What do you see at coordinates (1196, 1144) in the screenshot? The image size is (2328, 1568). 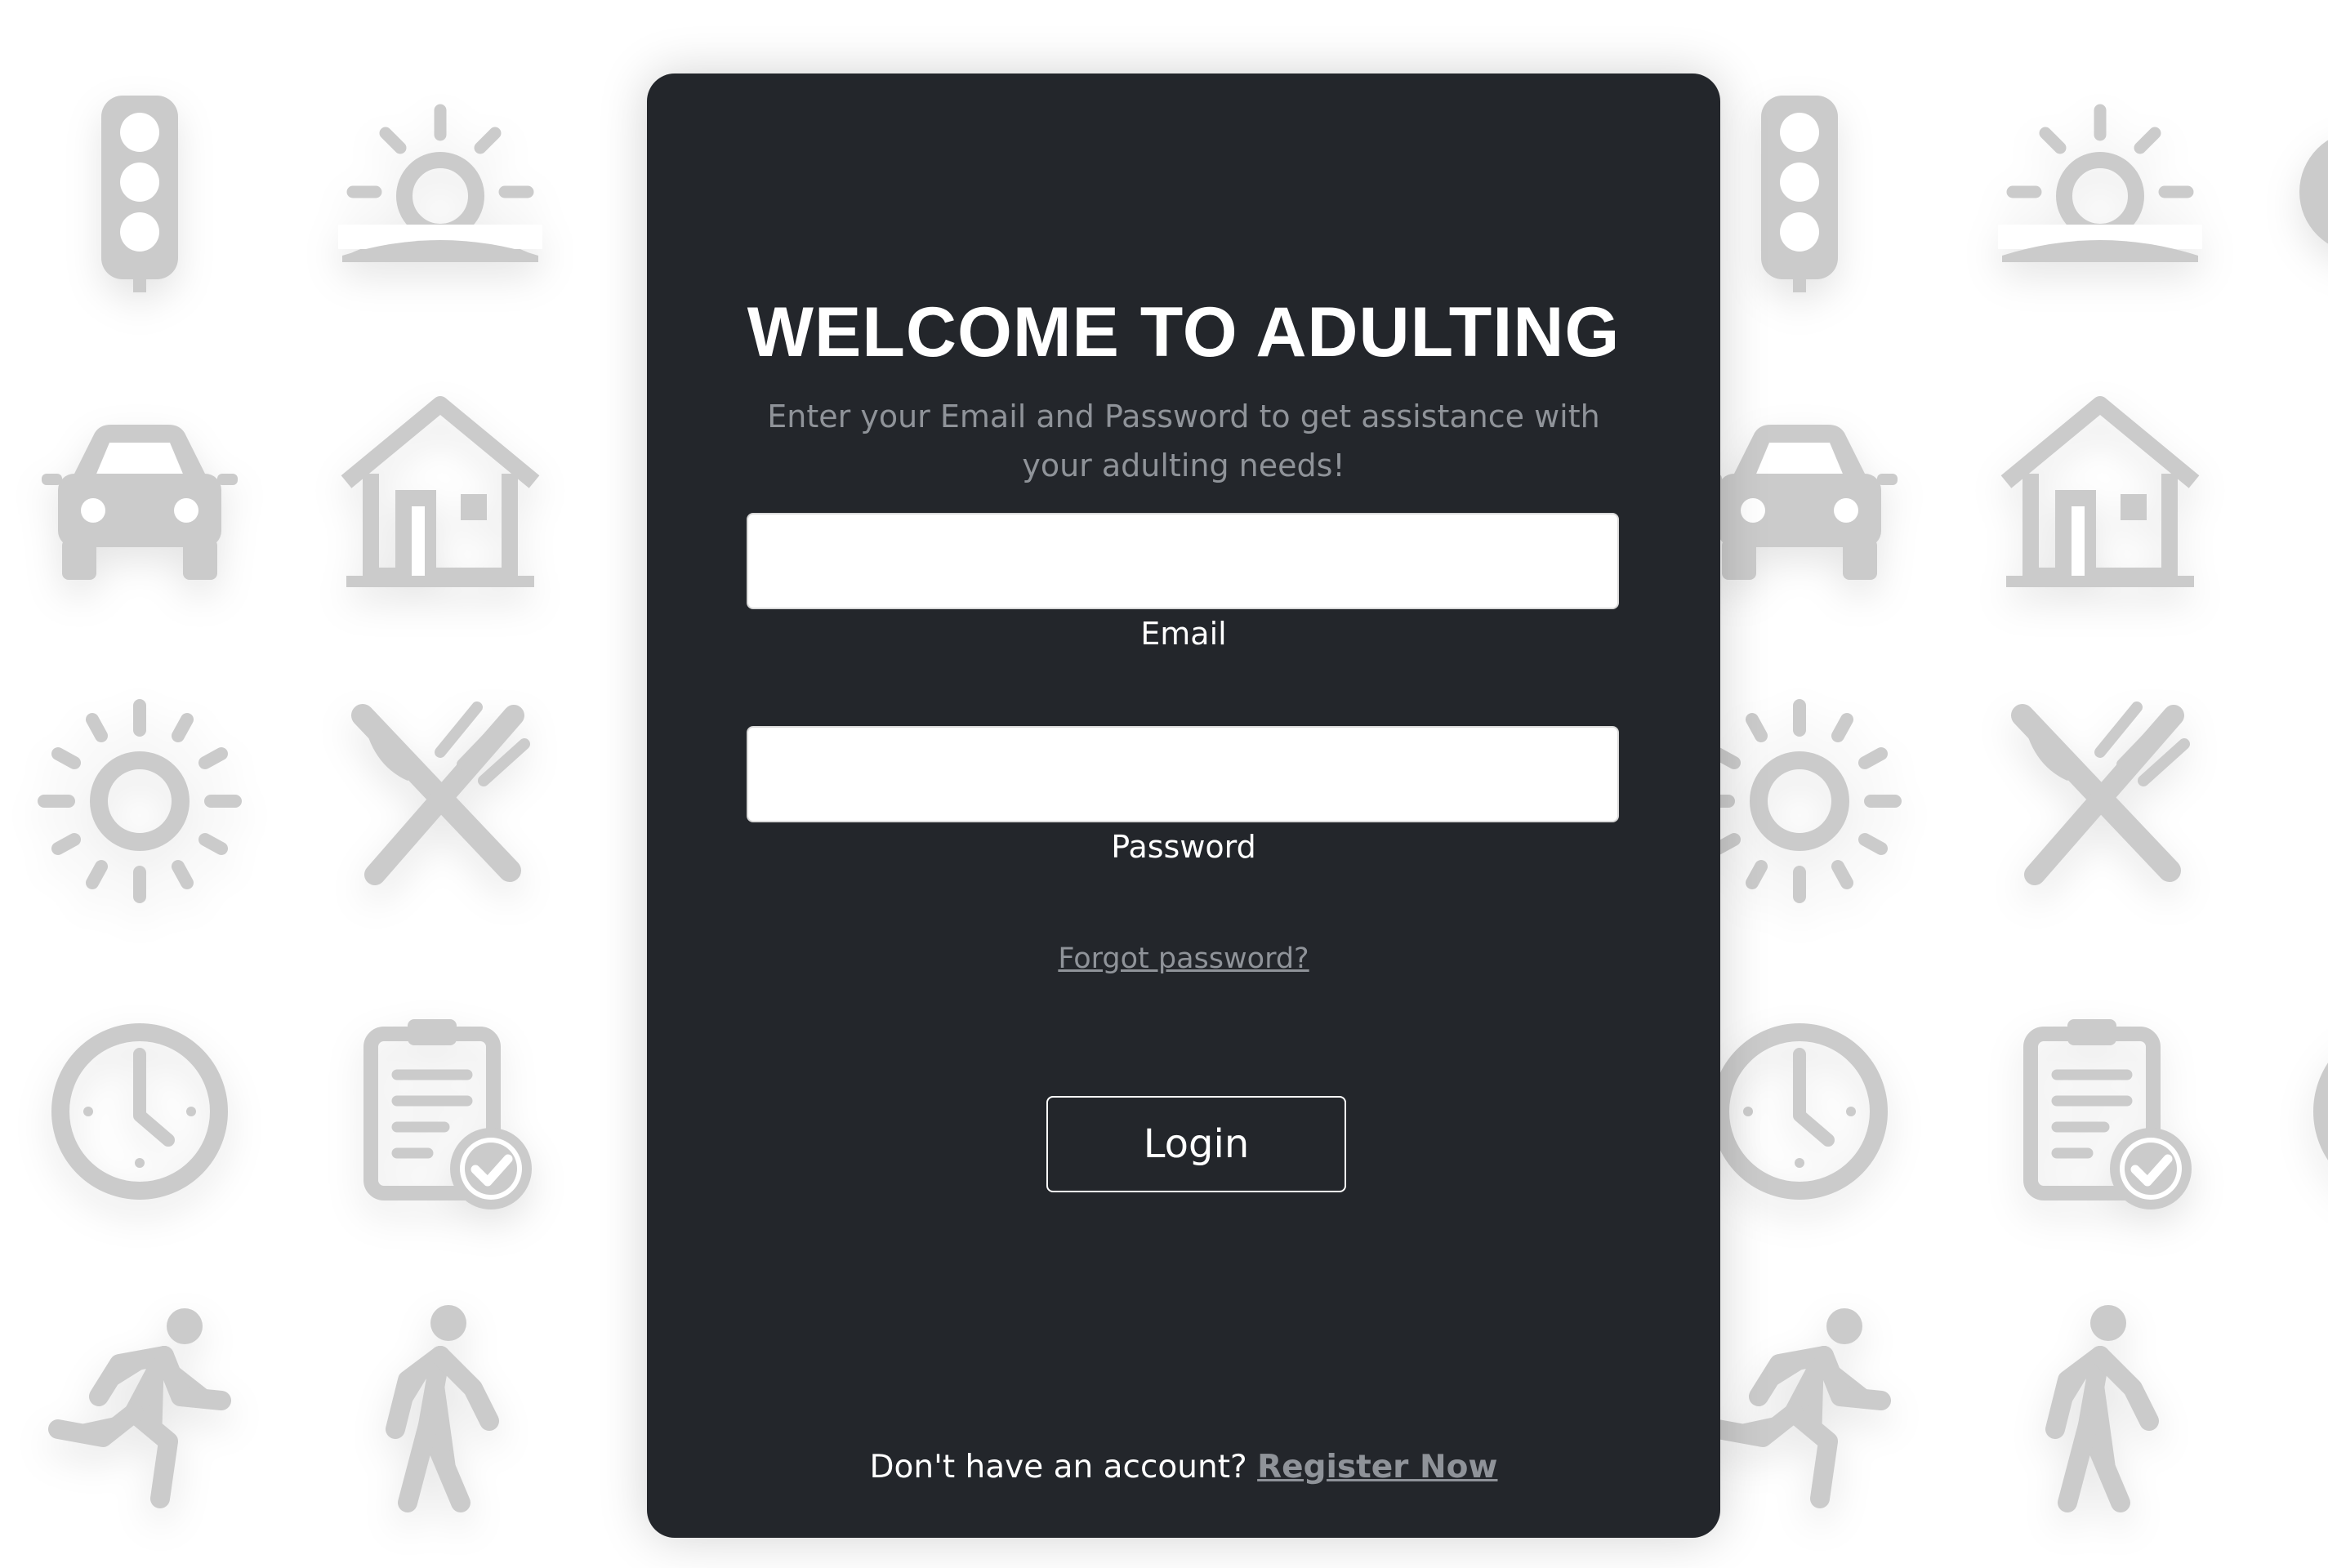 I see `login-button: Login` at bounding box center [1196, 1144].